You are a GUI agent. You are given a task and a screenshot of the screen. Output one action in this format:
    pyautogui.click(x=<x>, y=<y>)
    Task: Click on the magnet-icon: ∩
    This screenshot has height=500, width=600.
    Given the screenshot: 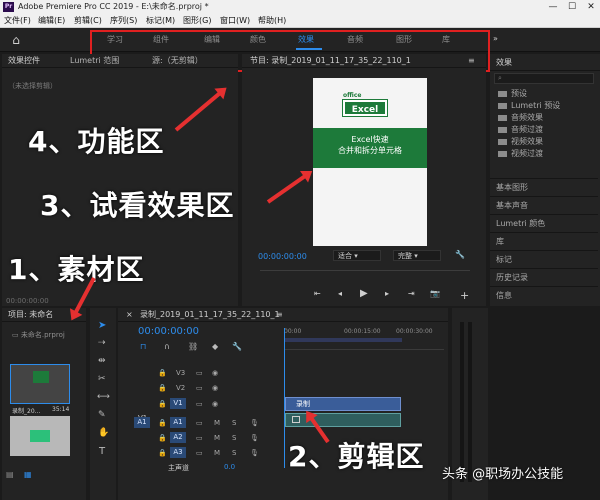 What is the action you would take?
    pyautogui.click(x=167, y=346)
    